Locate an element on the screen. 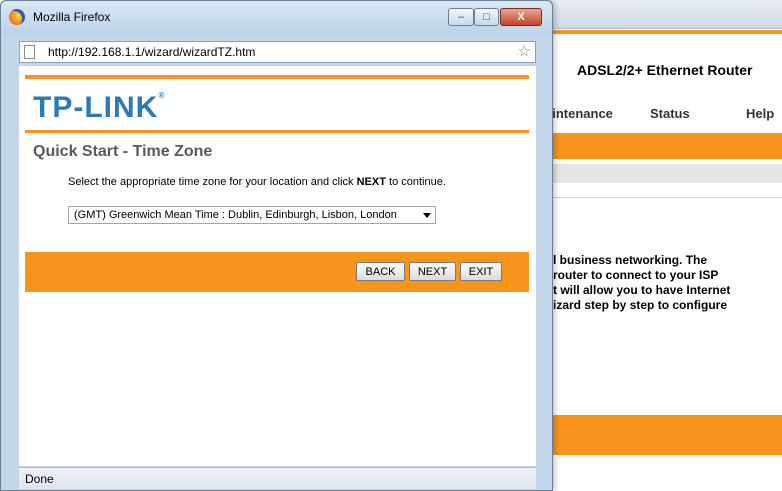 This screenshot has width=782, height=491. nav-help: Help is located at coordinates (760, 113).